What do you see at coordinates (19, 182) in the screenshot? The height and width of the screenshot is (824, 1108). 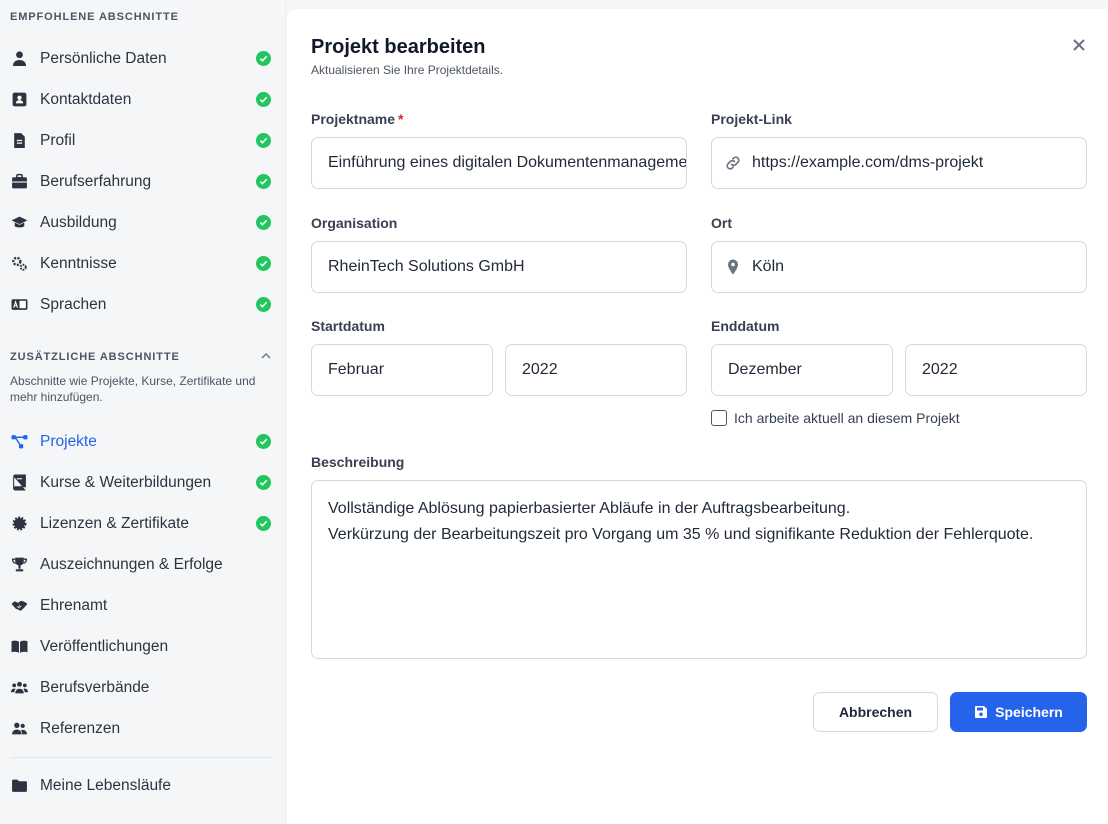 I see `briefcase-icon` at bounding box center [19, 182].